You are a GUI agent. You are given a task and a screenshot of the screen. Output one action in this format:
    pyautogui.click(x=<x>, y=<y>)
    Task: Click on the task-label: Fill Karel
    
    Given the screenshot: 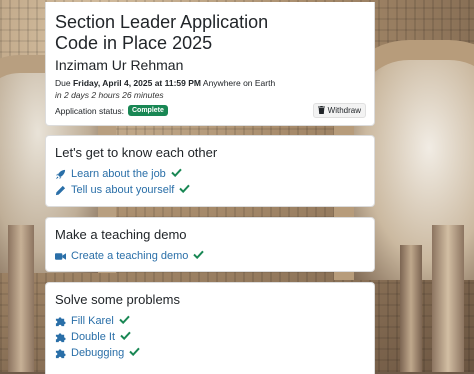 What is the action you would take?
    pyautogui.click(x=92, y=321)
    